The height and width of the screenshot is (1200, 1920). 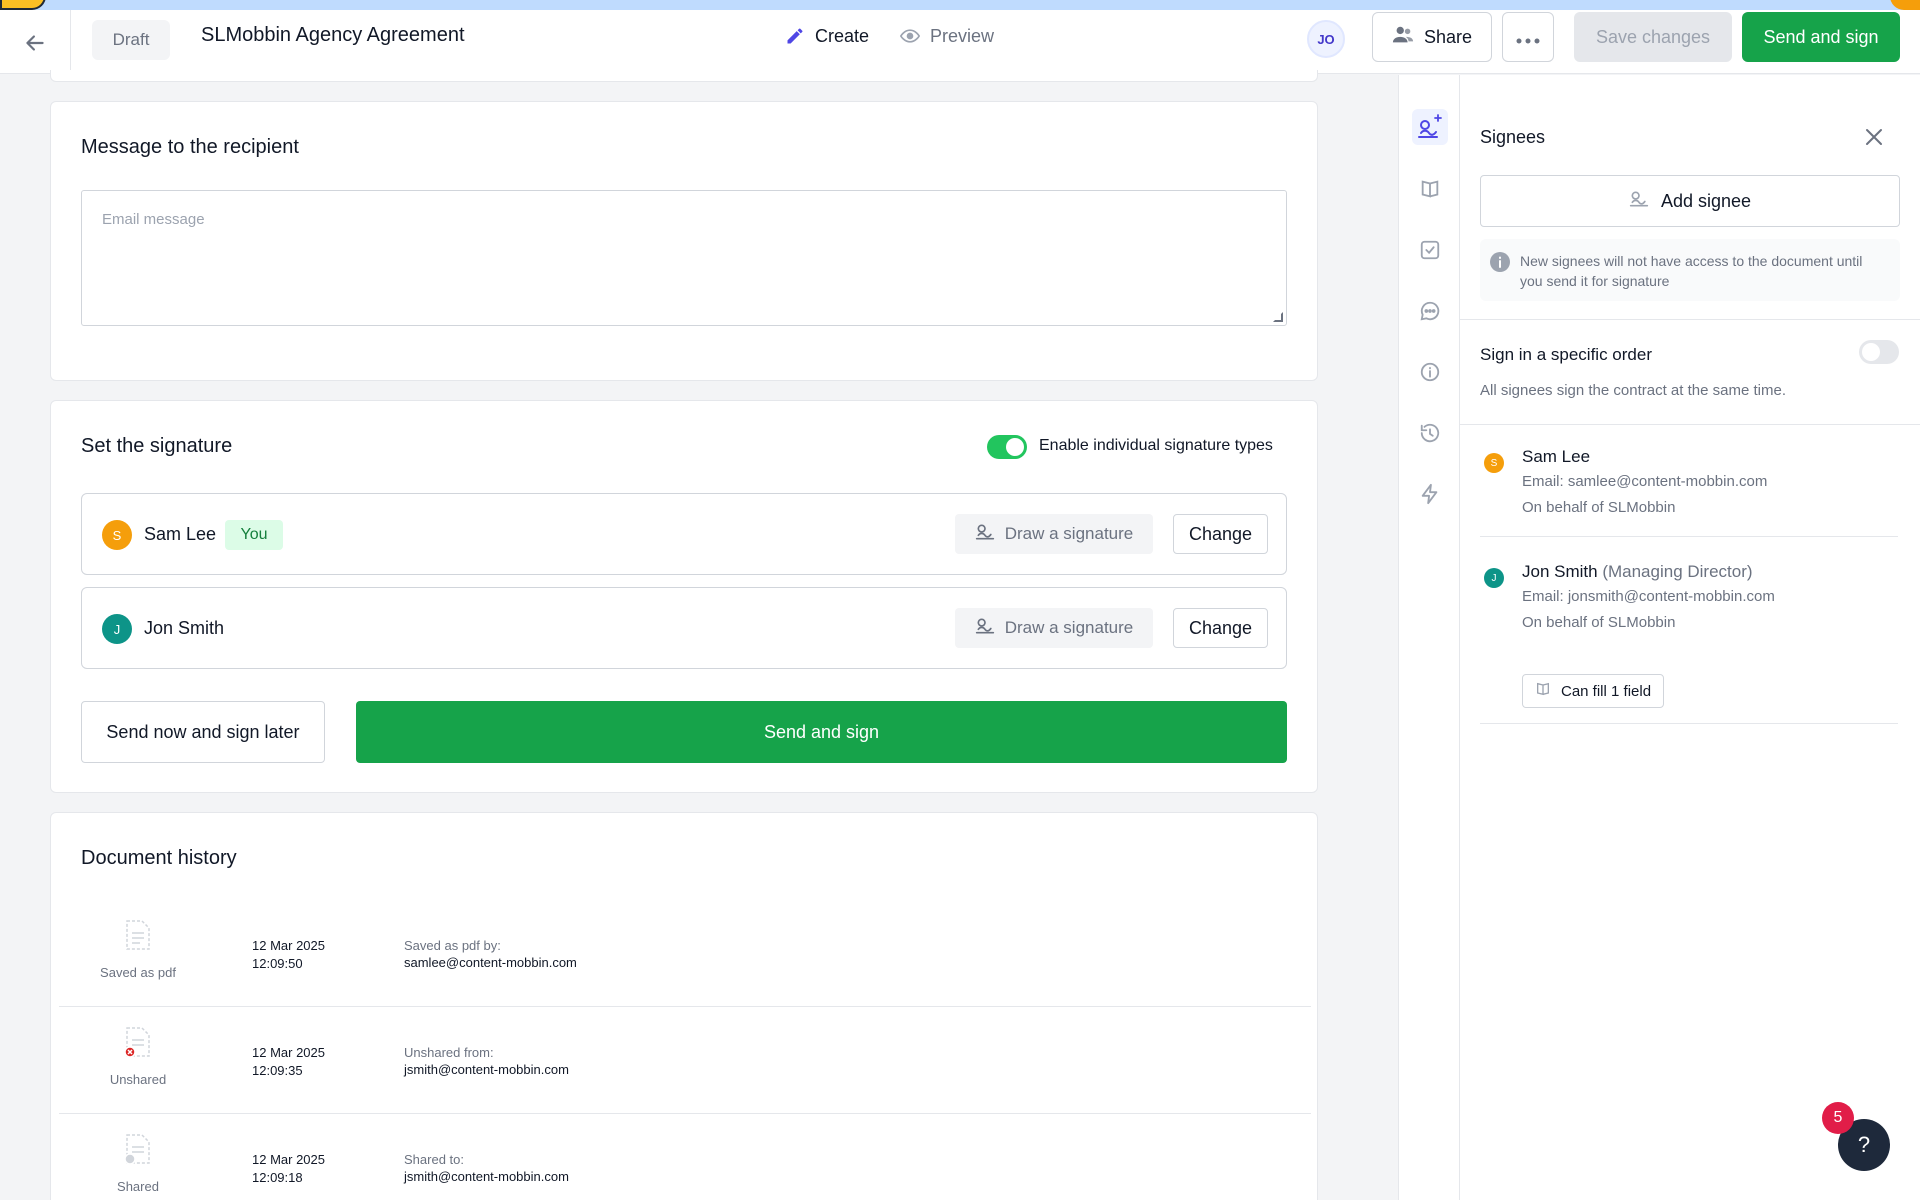 I want to click on history-kind: Shared, so click(x=138, y=1186).